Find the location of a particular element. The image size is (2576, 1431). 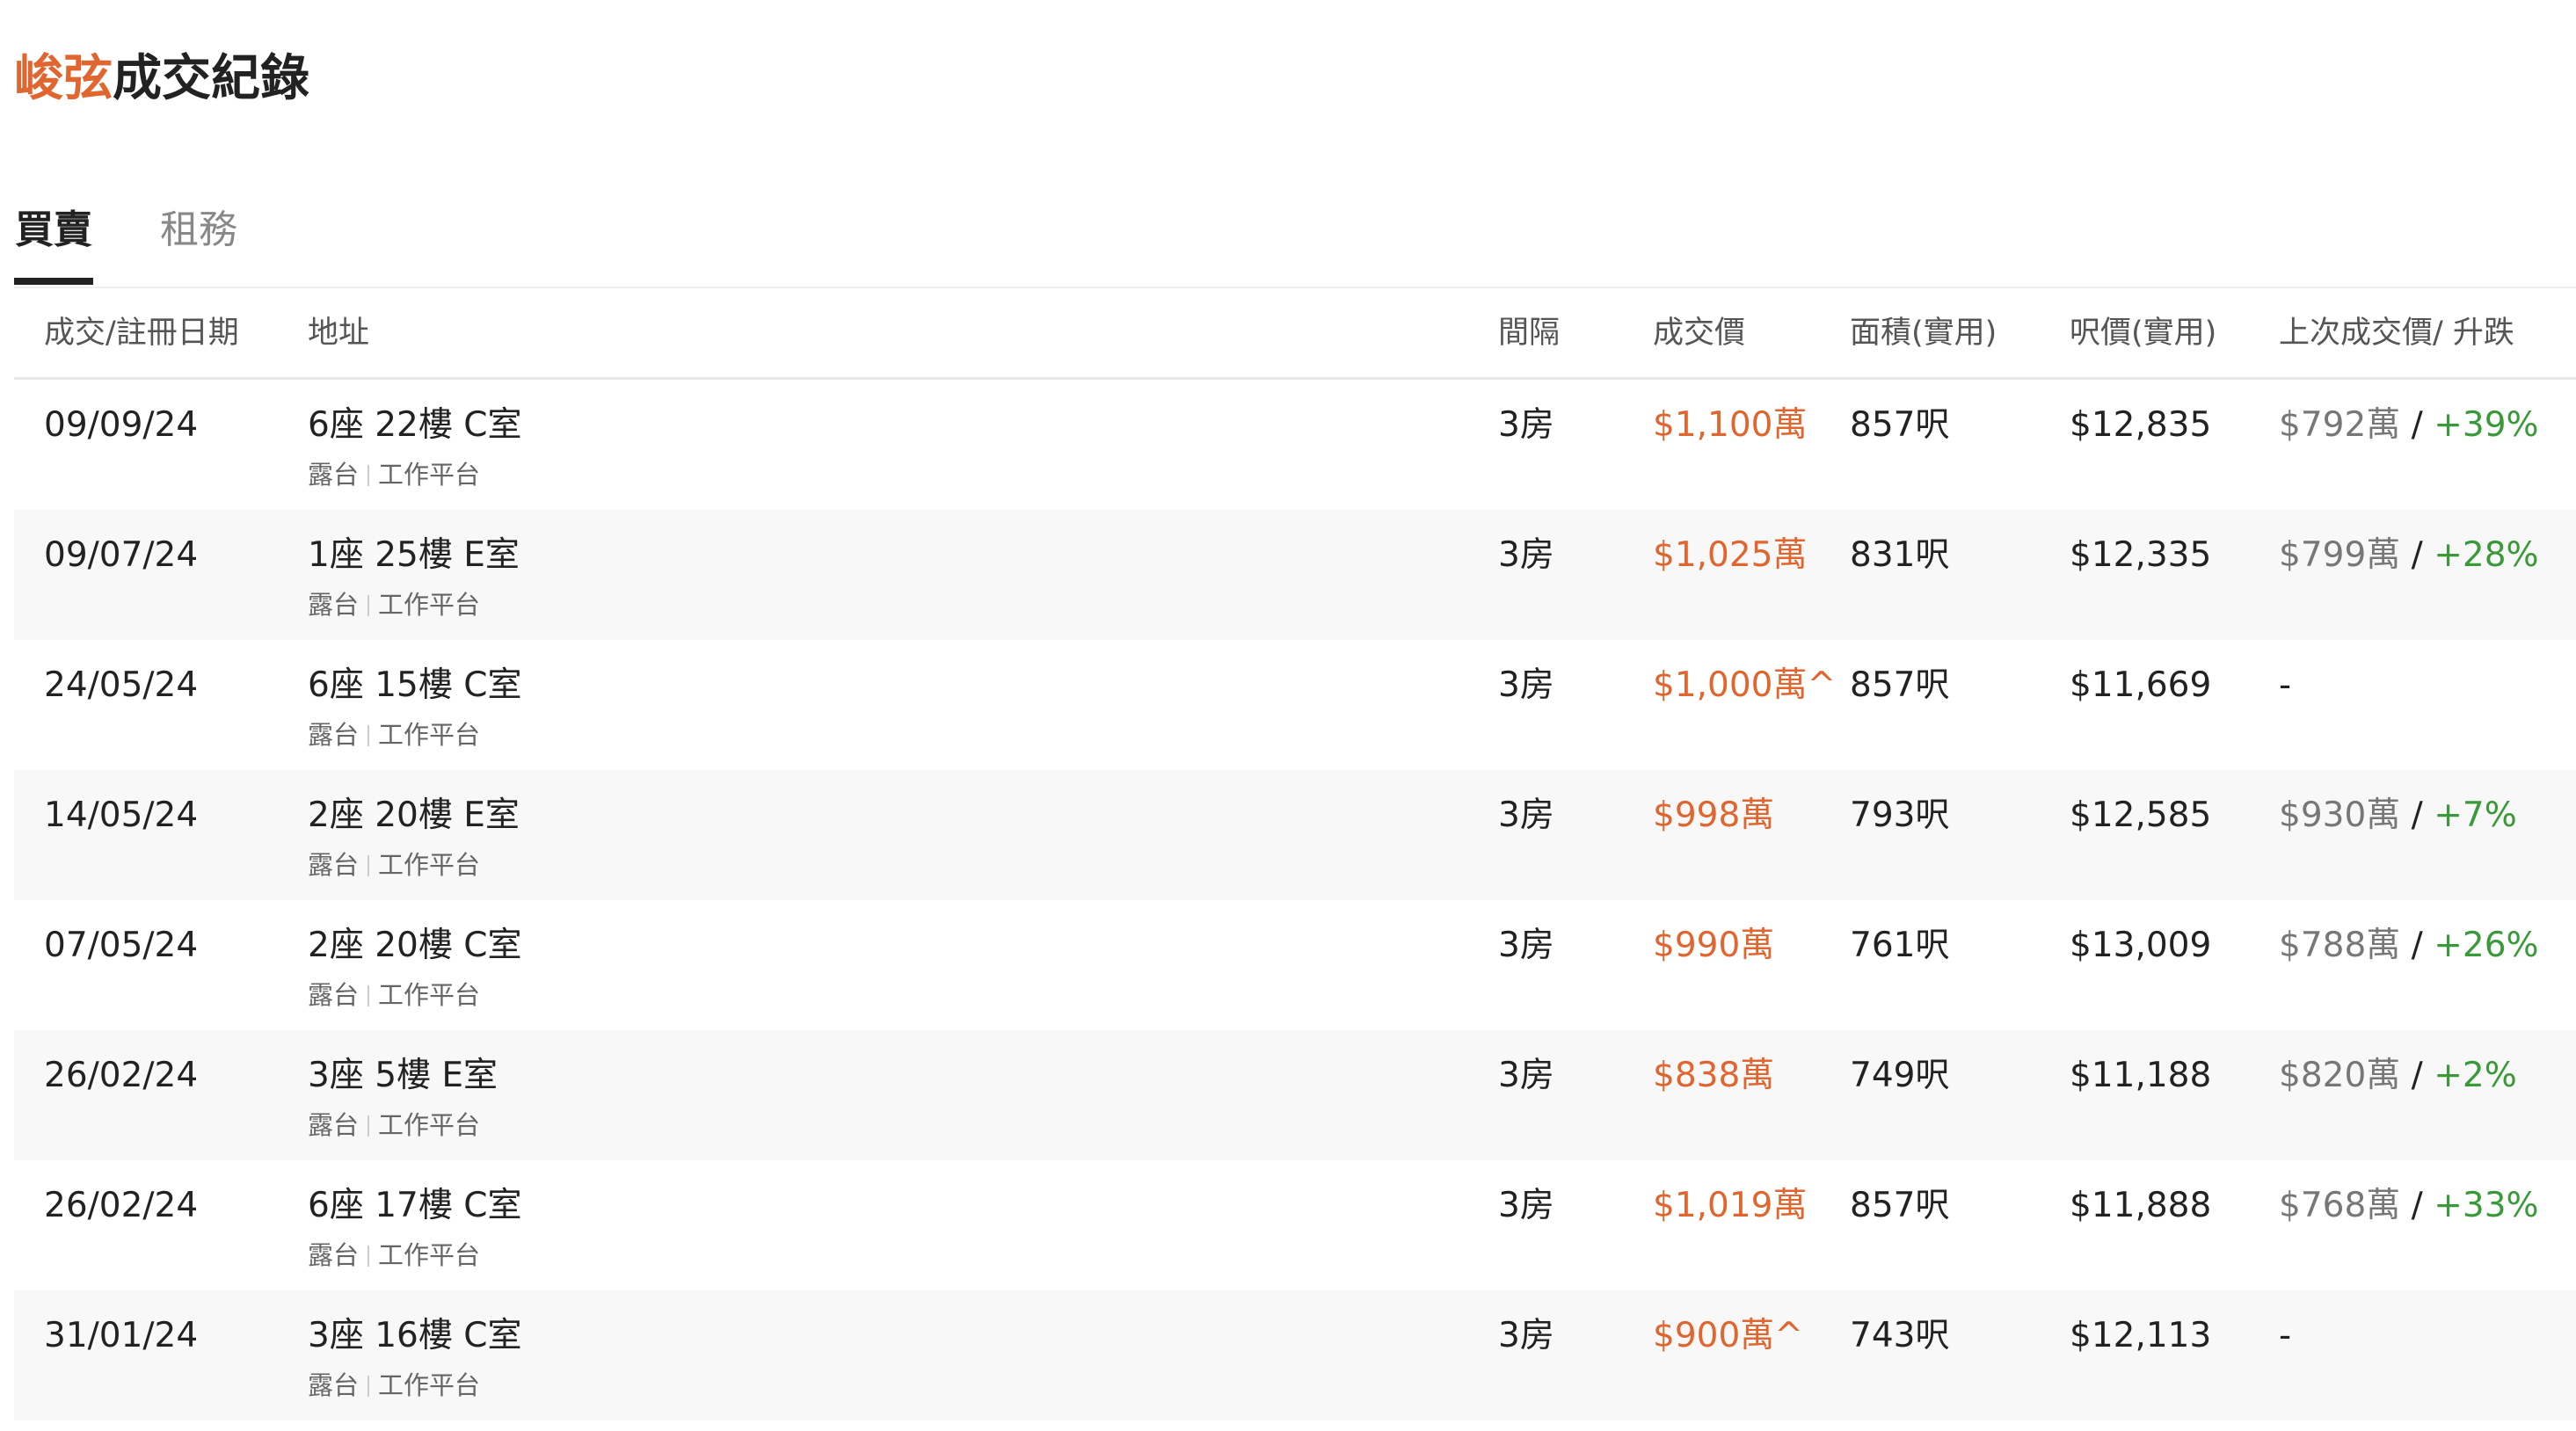

transaction-price: $900萬^ is located at coordinates (1728, 1335).